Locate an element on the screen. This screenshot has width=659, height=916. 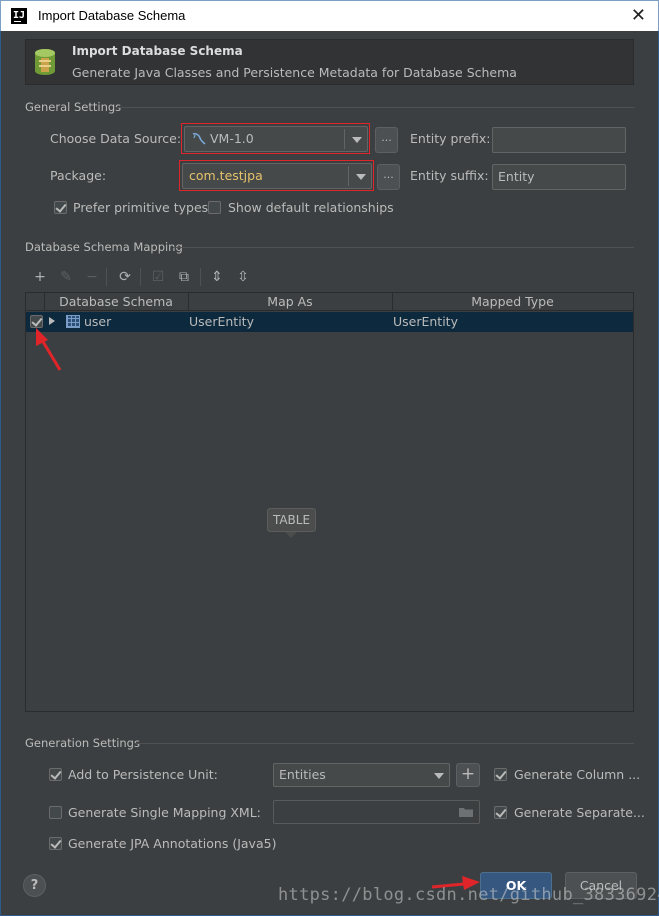
add-icon: + is located at coordinates (40, 277).